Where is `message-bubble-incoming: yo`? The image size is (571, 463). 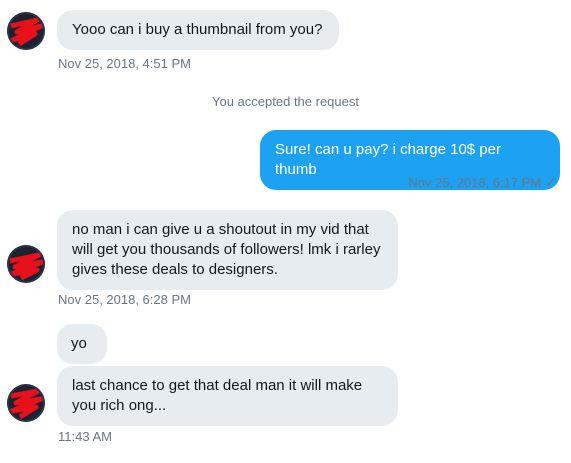 message-bubble-incoming: yo is located at coordinates (82, 344).